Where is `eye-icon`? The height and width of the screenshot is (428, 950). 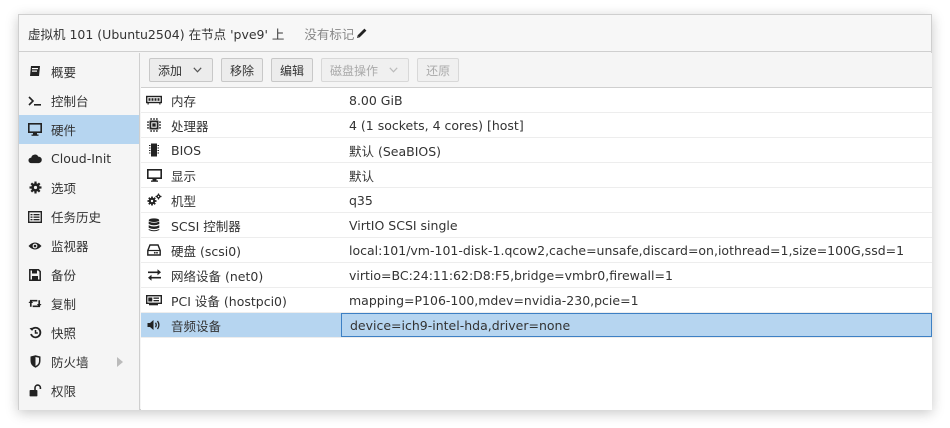
eye-icon is located at coordinates (35, 246).